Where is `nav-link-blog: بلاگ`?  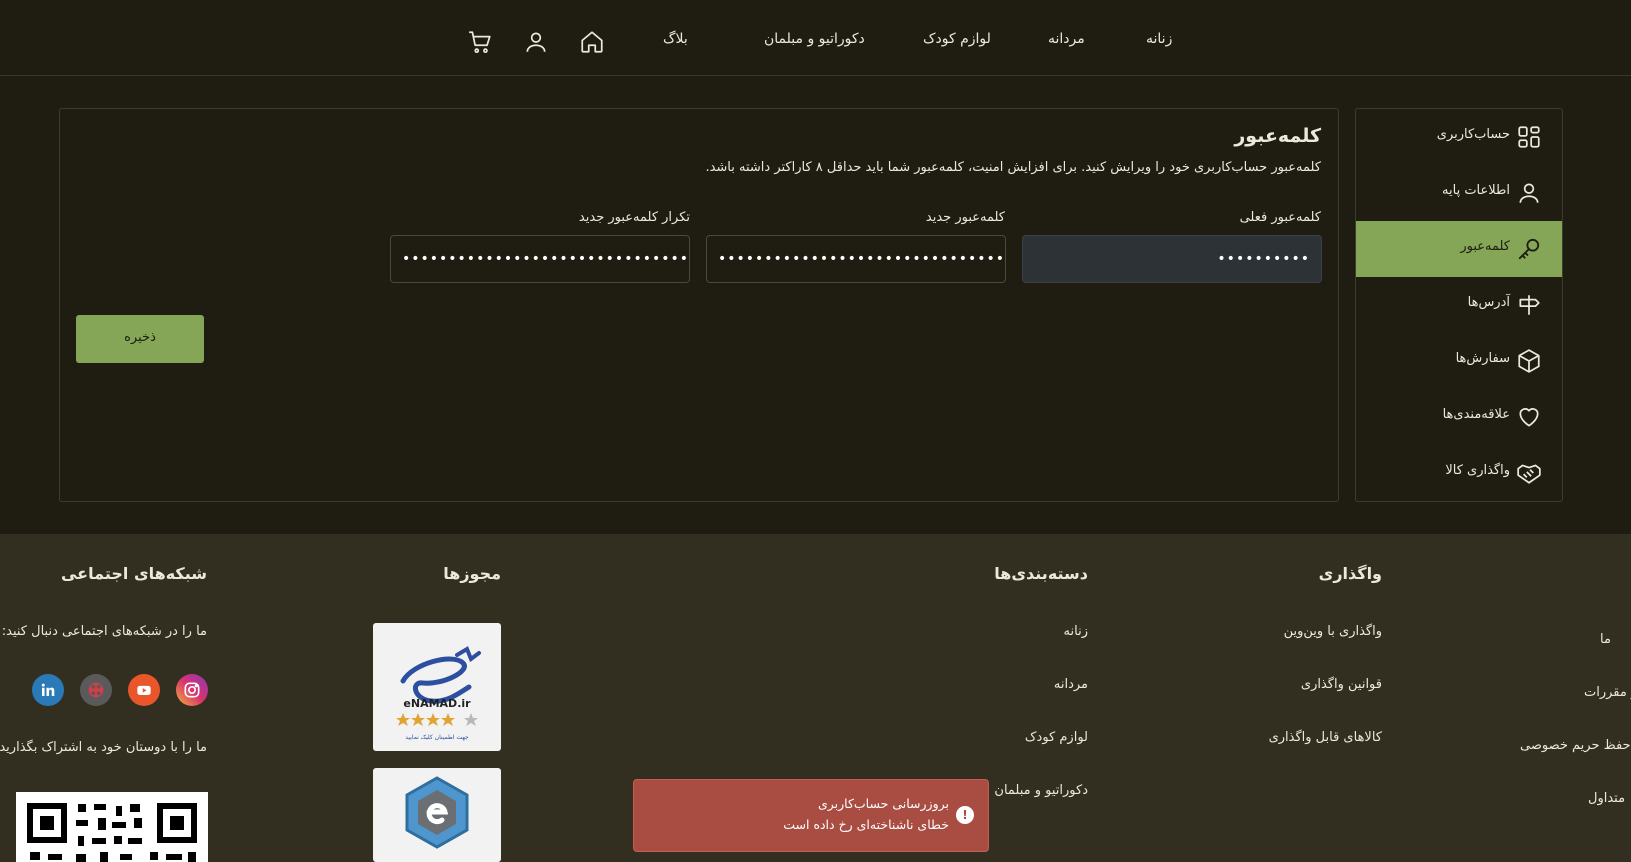
nav-link-blog: بلاگ is located at coordinates (675, 39).